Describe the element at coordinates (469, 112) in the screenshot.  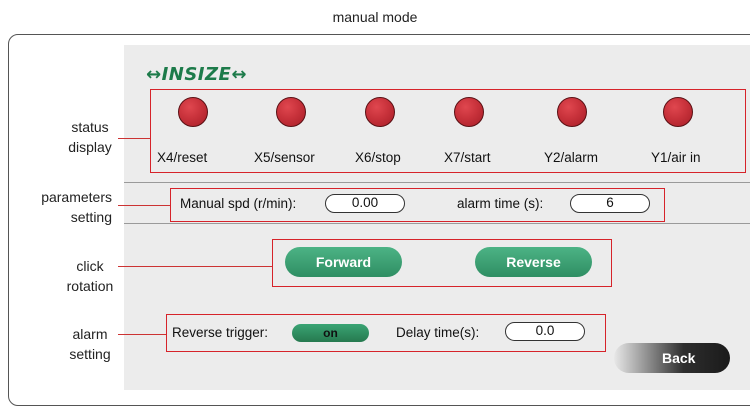
I see `lamp-x7-start` at that location.